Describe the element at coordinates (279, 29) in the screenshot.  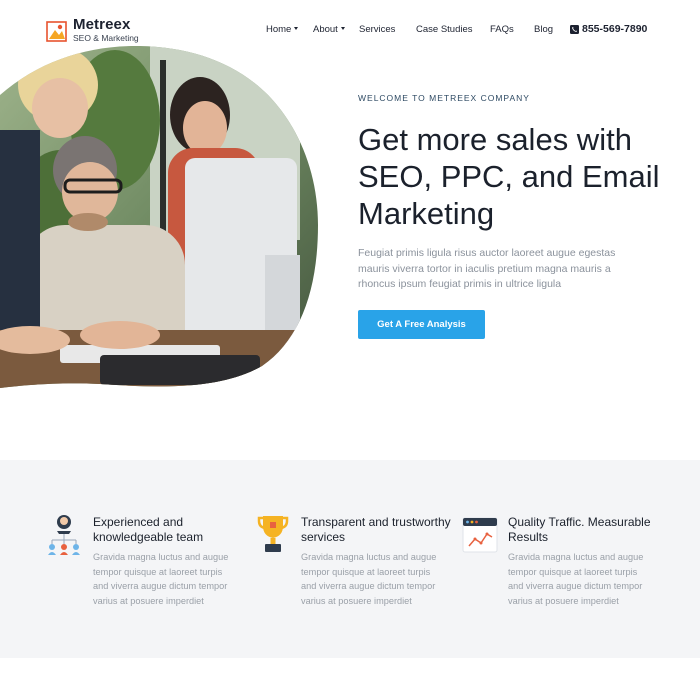
I see `nav-item-label: Home` at that location.